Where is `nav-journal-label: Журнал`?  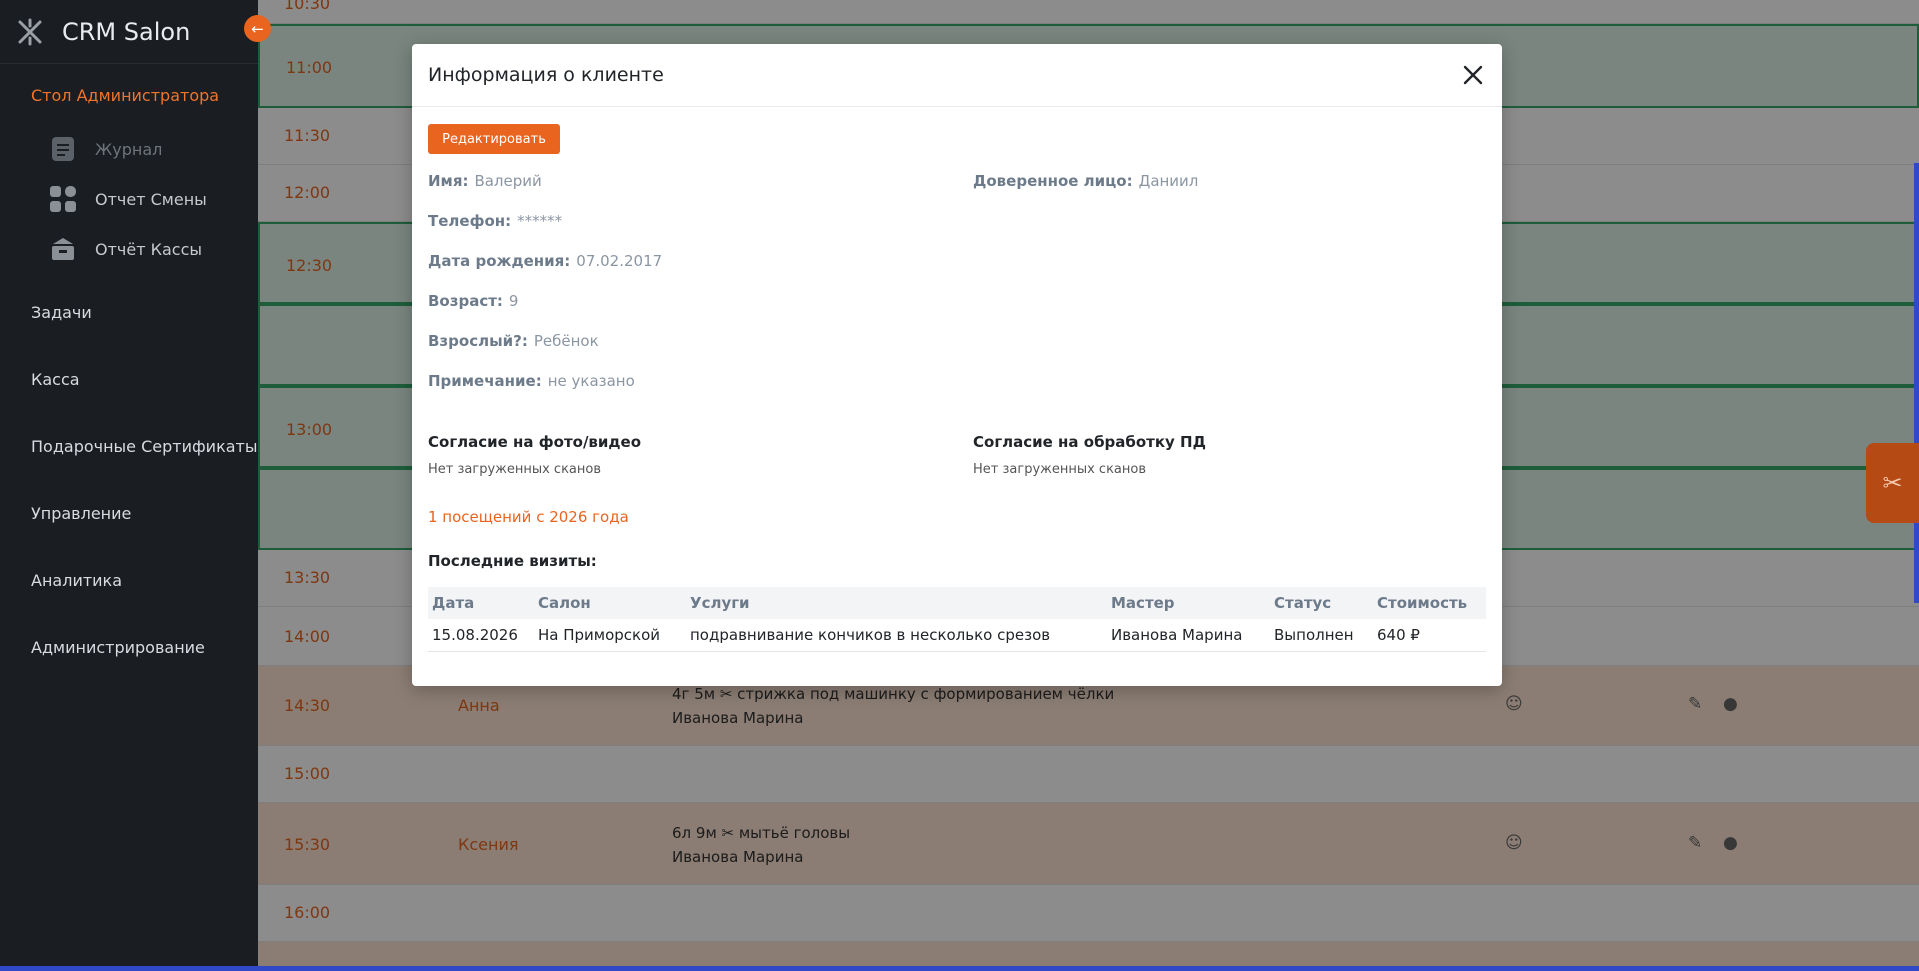 nav-journal-label: Журнал is located at coordinates (129, 149).